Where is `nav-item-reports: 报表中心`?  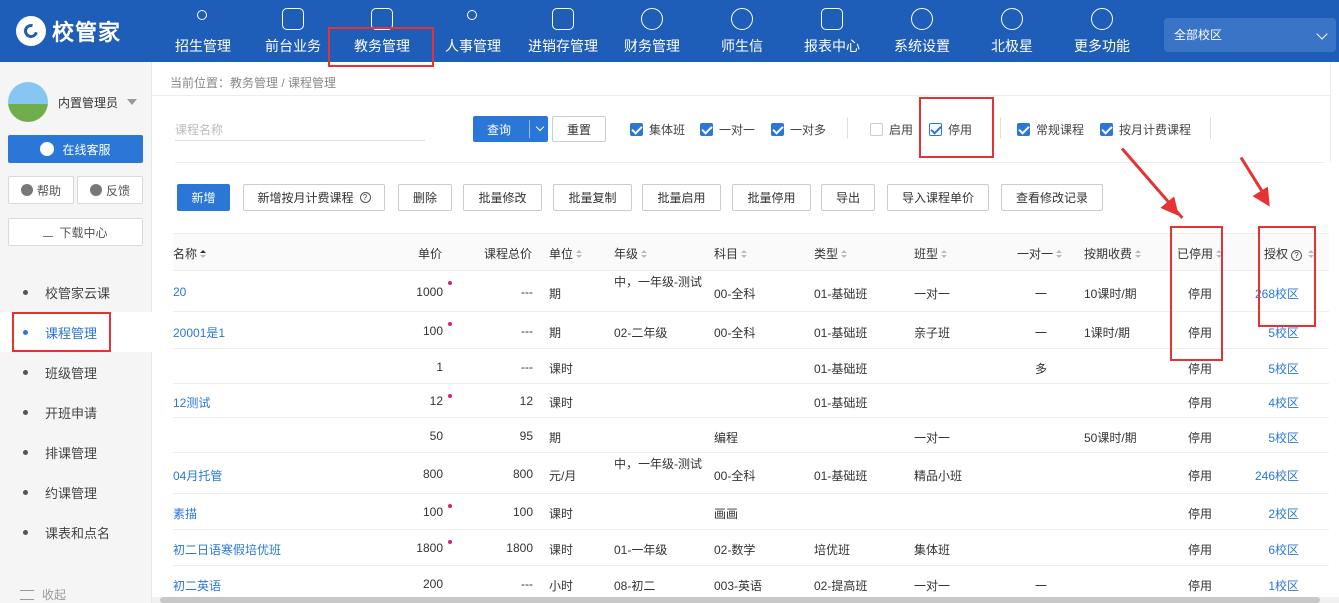
nav-item-reports: 报表中心 is located at coordinates (832, 31).